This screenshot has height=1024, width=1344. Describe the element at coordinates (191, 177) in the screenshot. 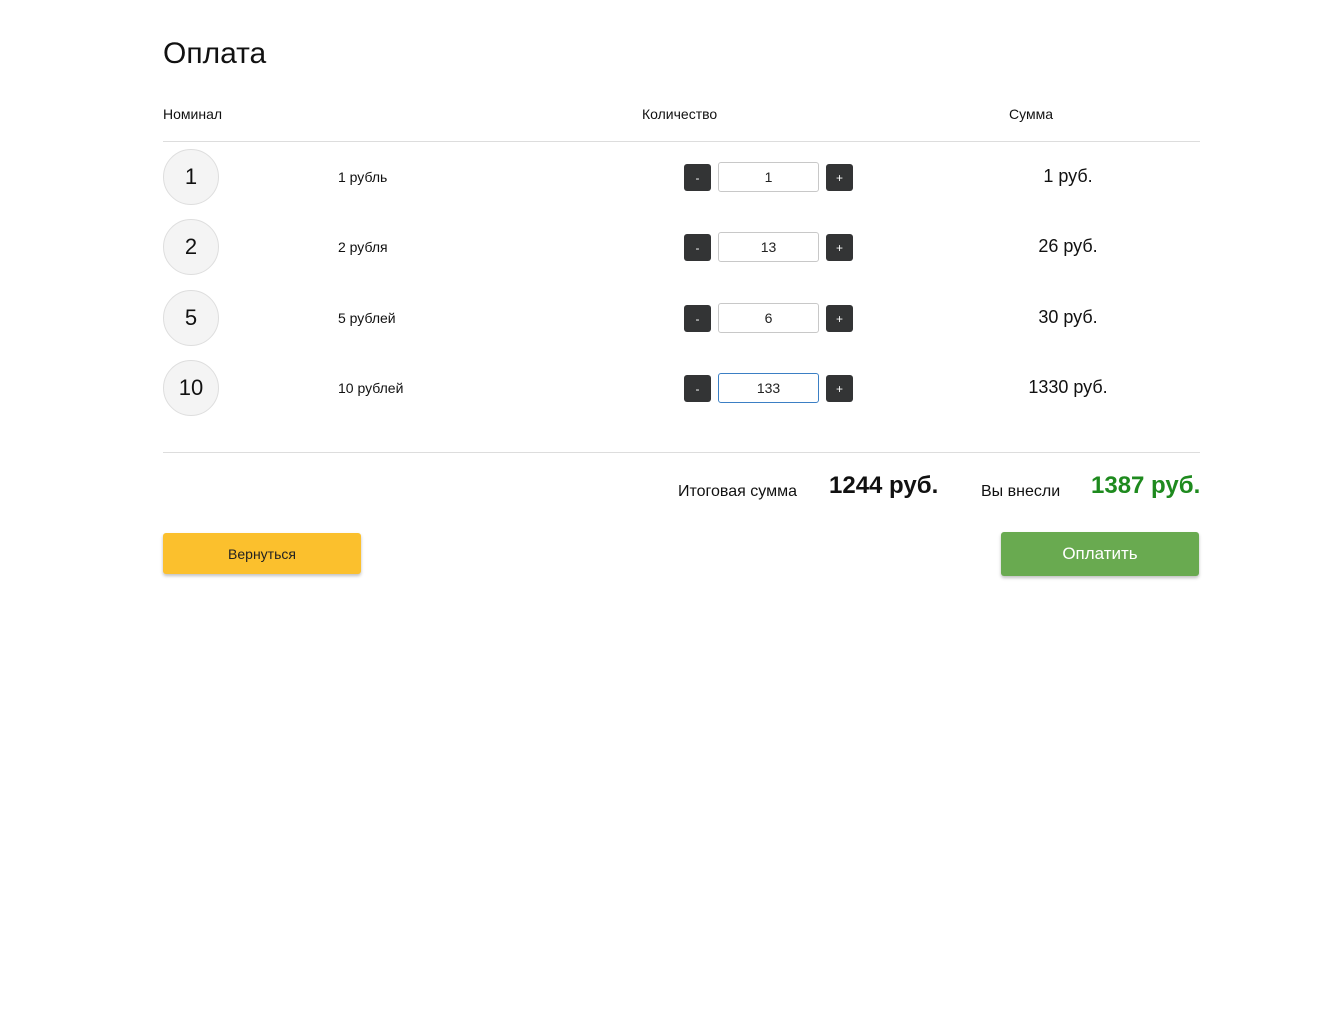

I see `coin-icon: 1` at that location.